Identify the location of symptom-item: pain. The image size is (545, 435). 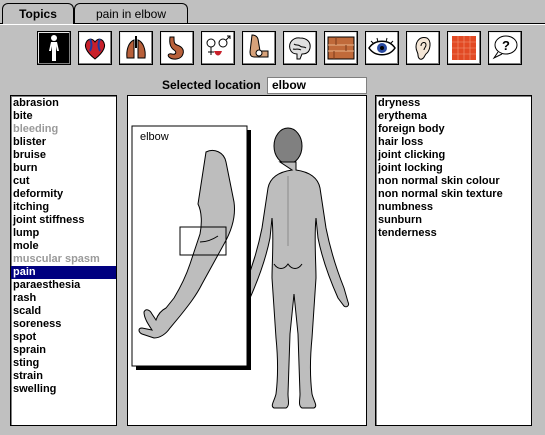
(63, 272).